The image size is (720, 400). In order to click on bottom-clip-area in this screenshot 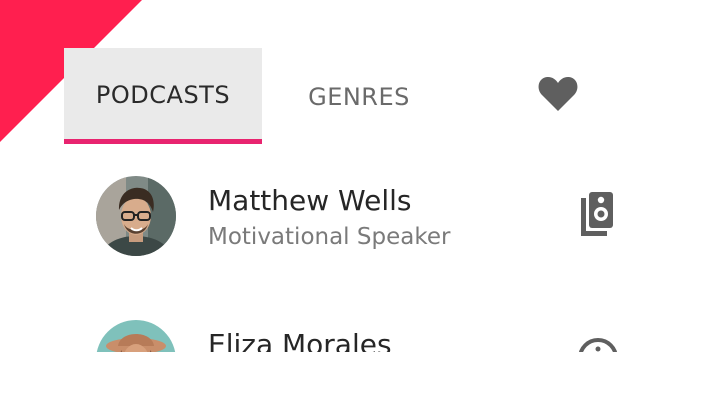, I will do `click(360, 376)`.